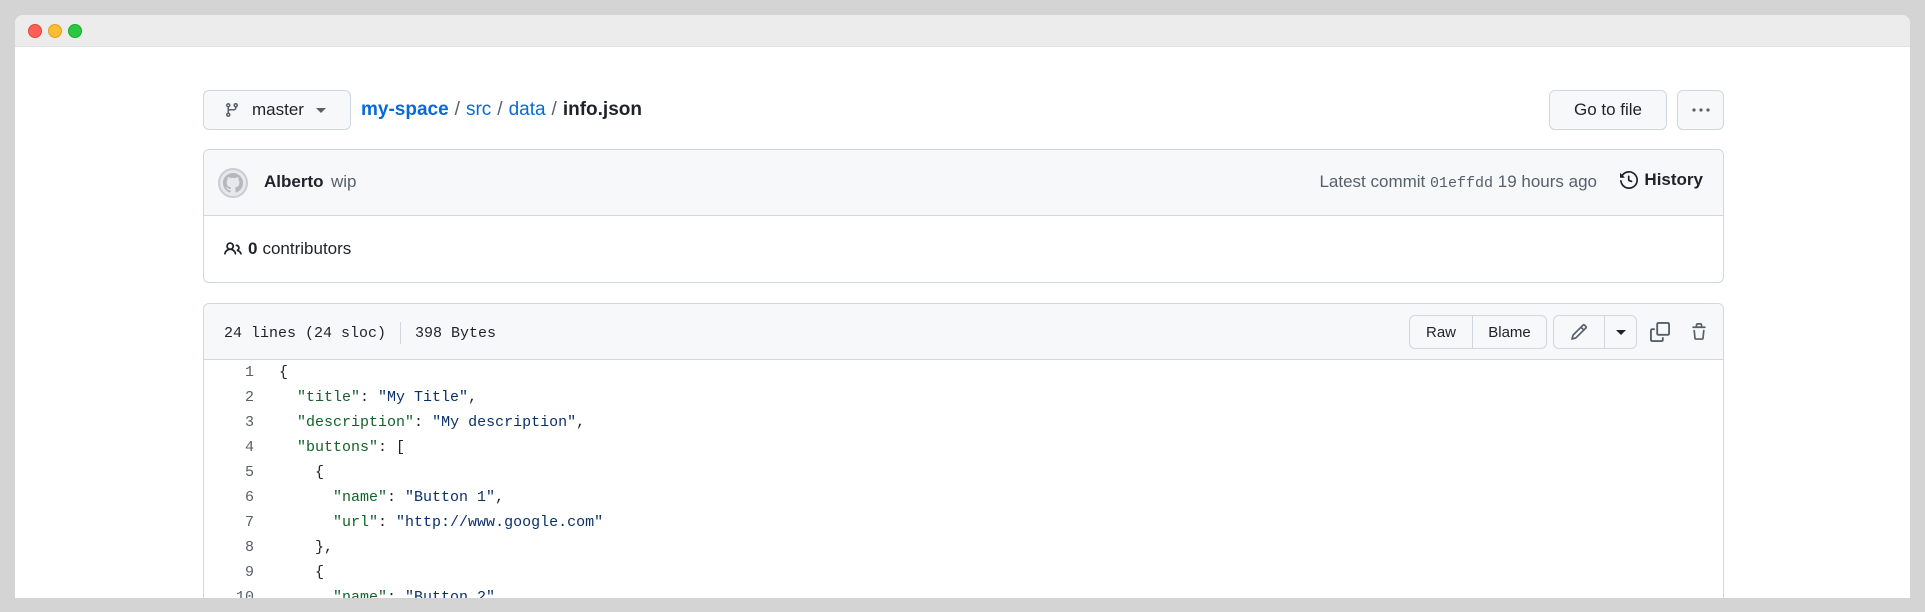 This screenshot has width=1925, height=612. I want to click on line-number: 9, so click(229, 572).